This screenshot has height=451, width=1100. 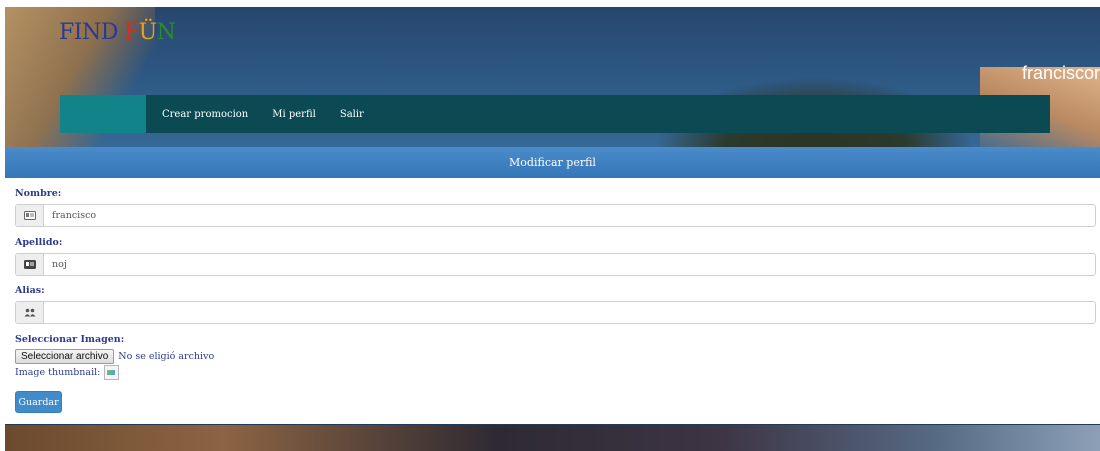 I want to click on main-navbar: Crear promocion Mi perfil Salir, so click(x=555, y=114).